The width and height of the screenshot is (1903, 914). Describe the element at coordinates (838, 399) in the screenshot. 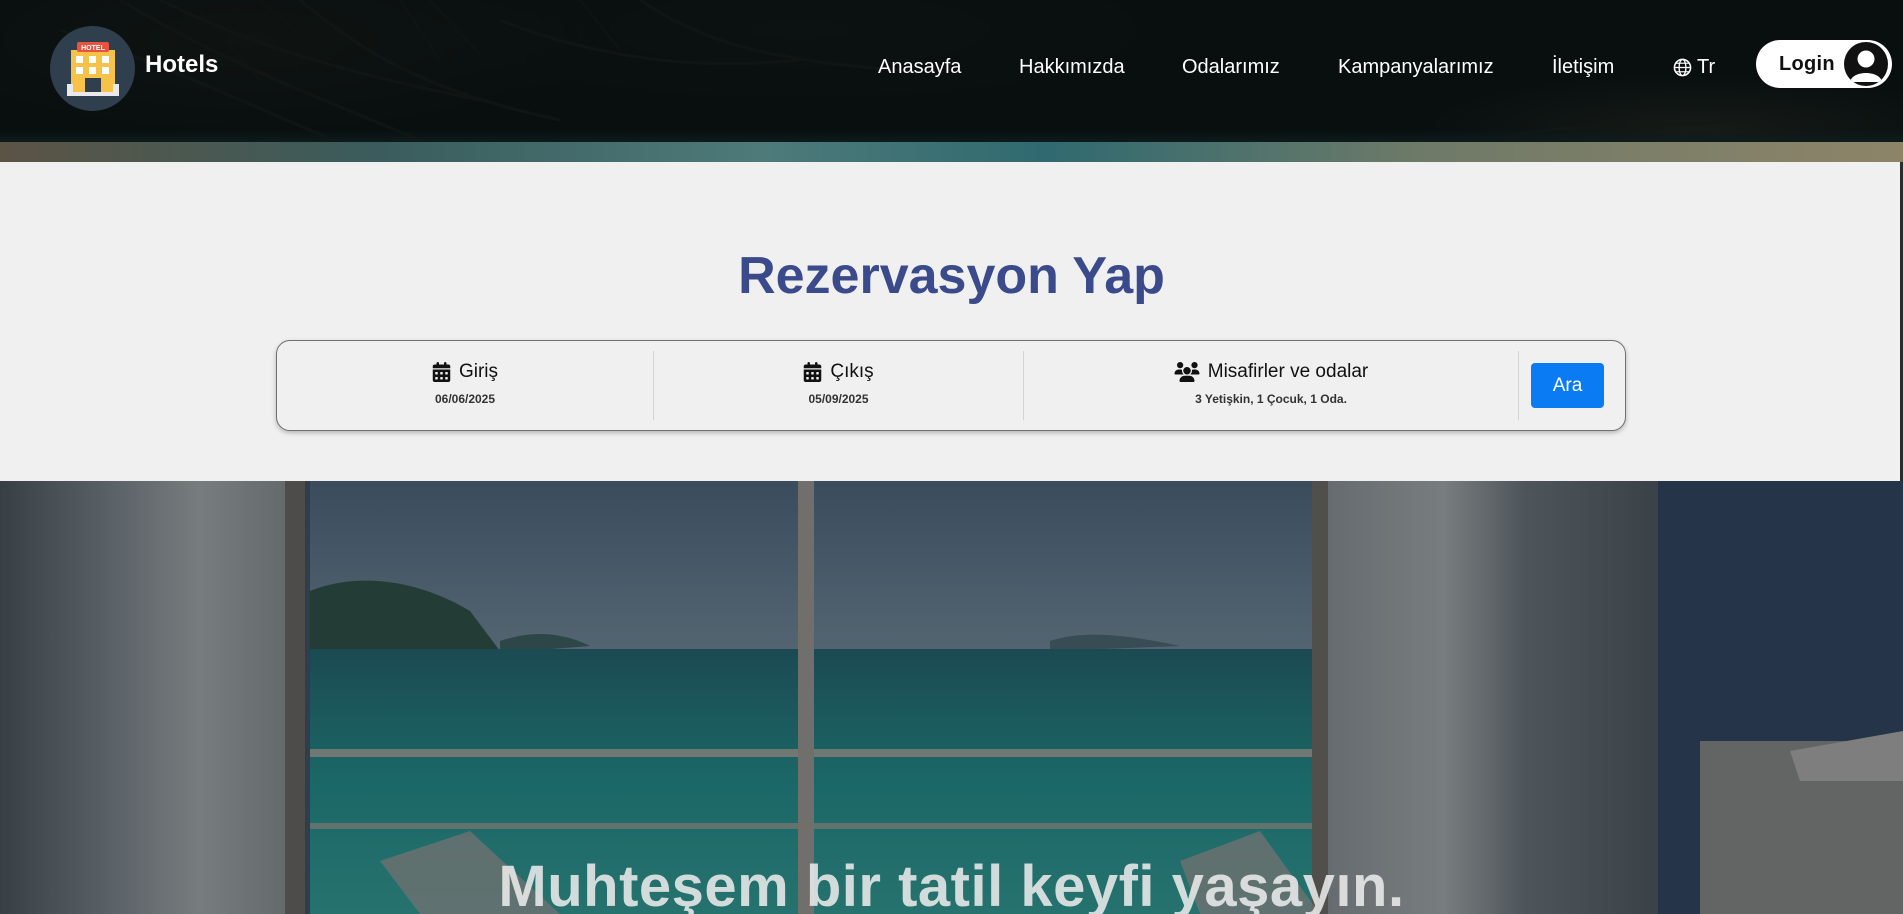

I see `checkout-value: 05/09/2025` at that location.